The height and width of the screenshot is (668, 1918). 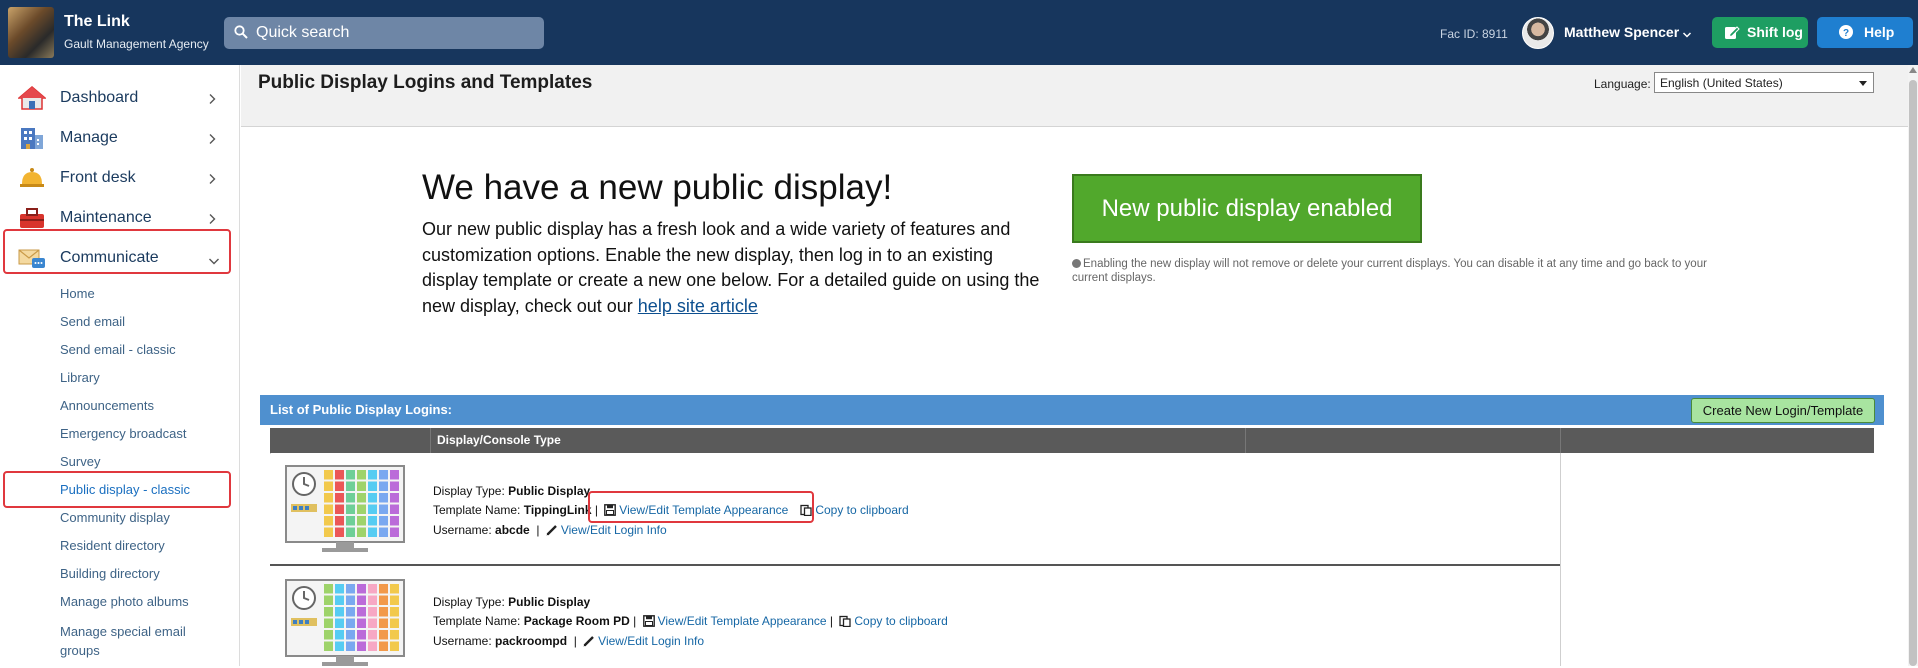 What do you see at coordinates (80, 461) in the screenshot?
I see `sidebar-subitem-survey: Survey` at bounding box center [80, 461].